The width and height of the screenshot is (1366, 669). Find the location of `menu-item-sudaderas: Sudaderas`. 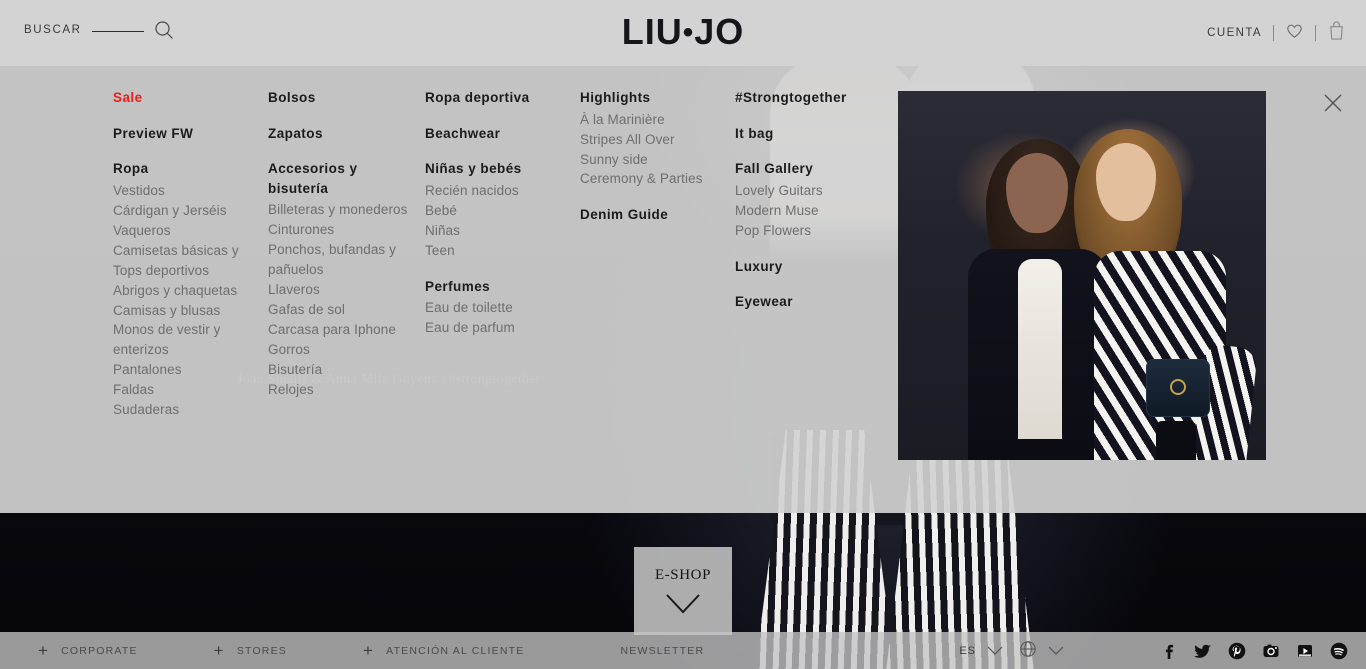

menu-item-sudaderas: Sudaderas is located at coordinates (185, 410).